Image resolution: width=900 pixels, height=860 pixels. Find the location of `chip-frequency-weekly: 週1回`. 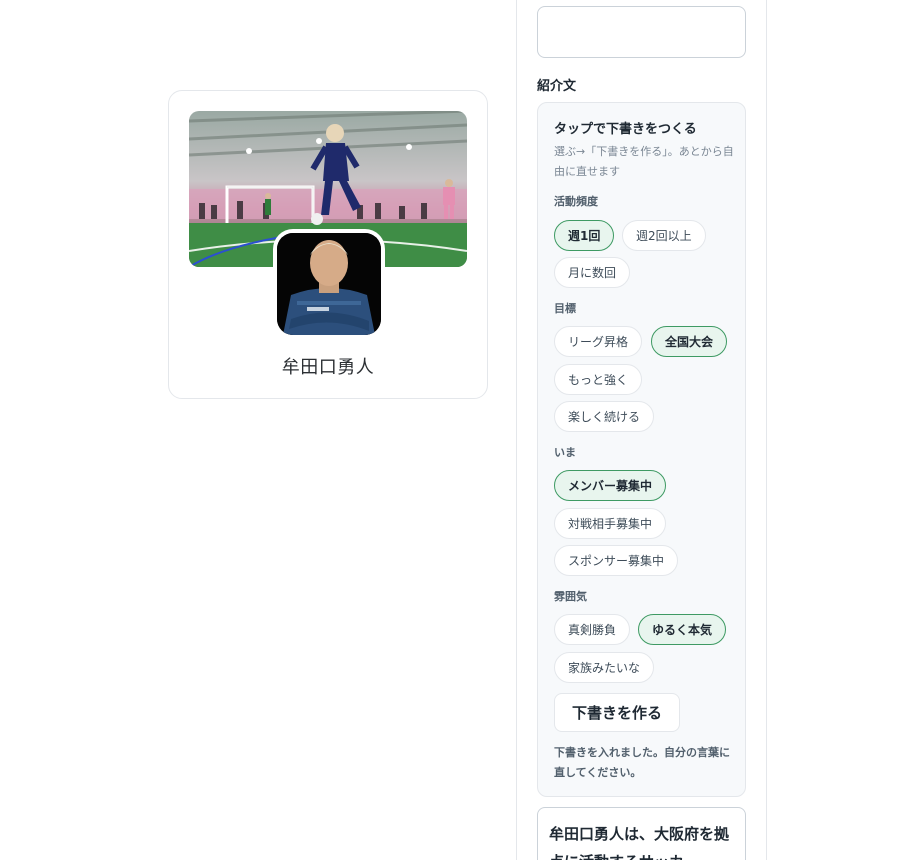

chip-frequency-weekly: 週1回 is located at coordinates (584, 235).